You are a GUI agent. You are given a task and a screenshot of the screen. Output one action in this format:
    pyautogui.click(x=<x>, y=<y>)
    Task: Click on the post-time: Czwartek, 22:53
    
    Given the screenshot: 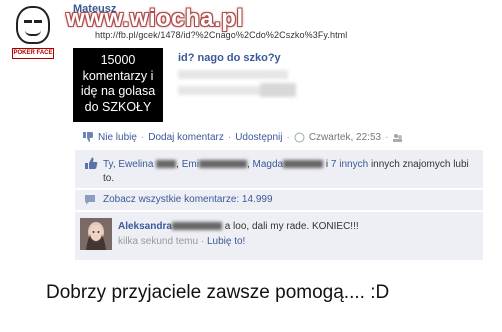 What is the action you would take?
    pyautogui.click(x=345, y=137)
    